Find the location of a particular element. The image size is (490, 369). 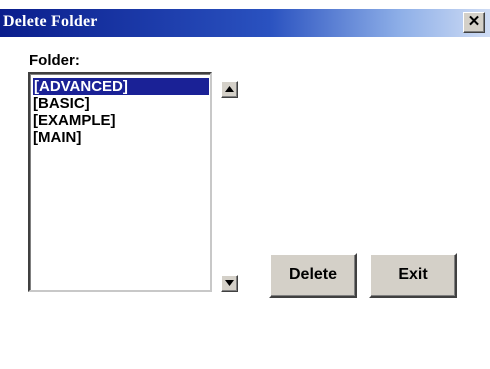

close-button: ✕ is located at coordinates (474, 22).